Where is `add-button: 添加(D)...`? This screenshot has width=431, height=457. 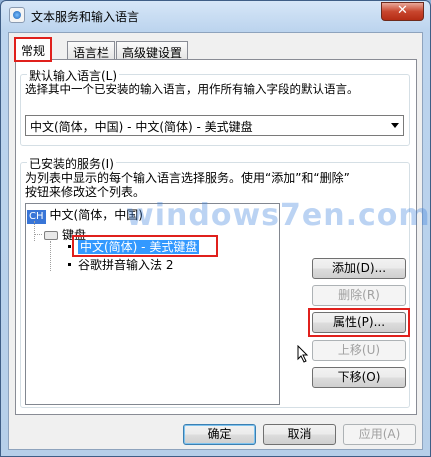
add-button: 添加(D)... is located at coordinates (359, 268).